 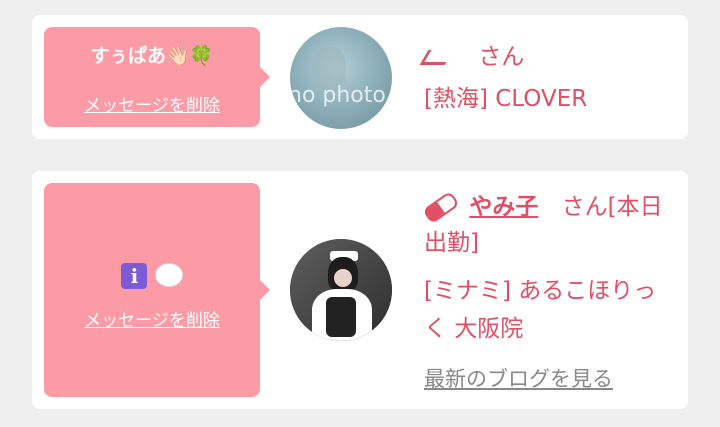 I want to click on latest-blog-link: 最新のブログを見る, so click(x=518, y=378).